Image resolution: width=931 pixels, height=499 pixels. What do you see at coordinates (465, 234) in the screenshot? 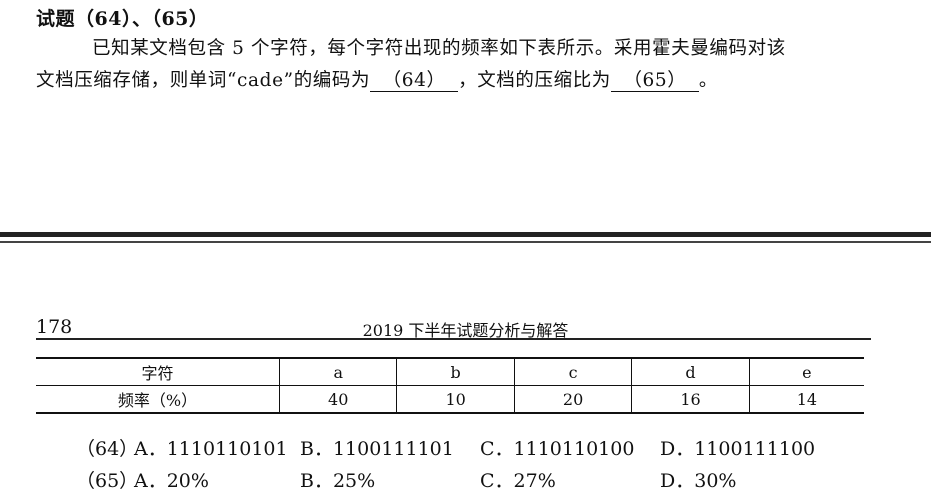
I see `page-divider-thick` at bounding box center [465, 234].